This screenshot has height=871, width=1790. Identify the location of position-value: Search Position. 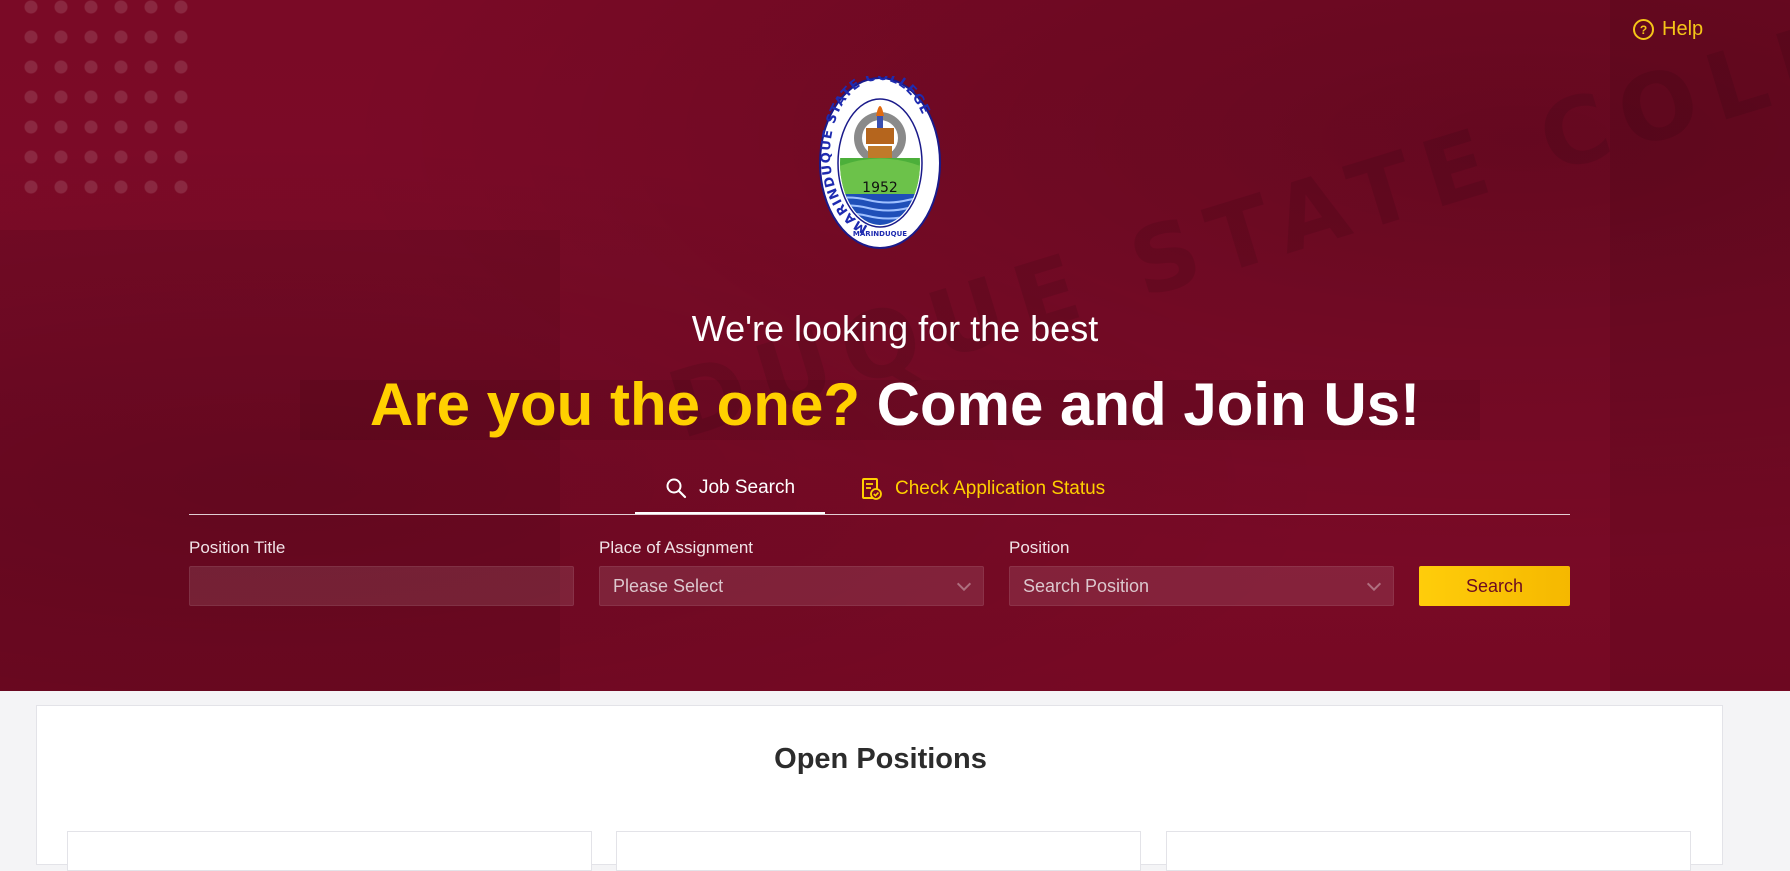
(1086, 585).